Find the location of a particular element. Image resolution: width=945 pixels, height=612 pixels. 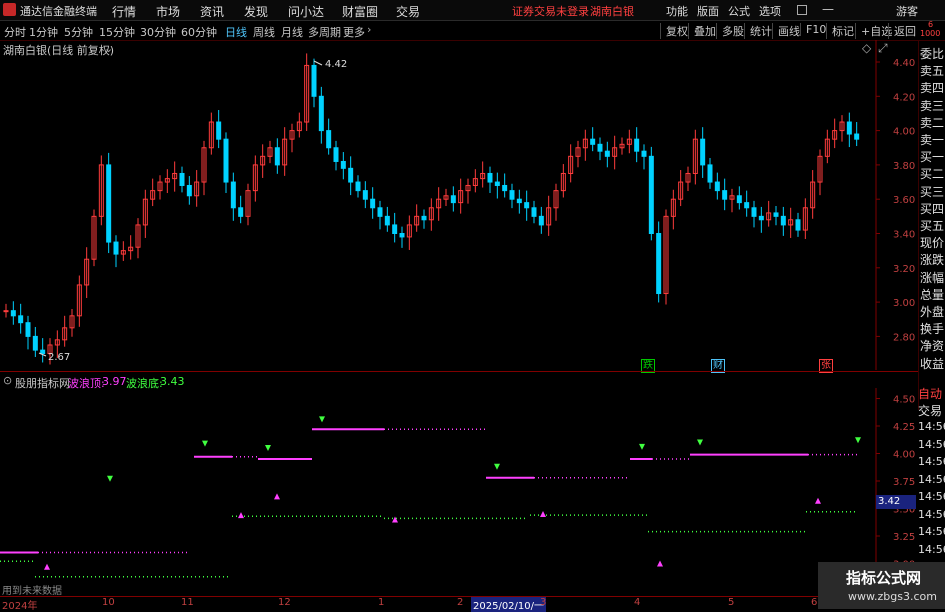

menu-formula: 公式 is located at coordinates (739, 11).